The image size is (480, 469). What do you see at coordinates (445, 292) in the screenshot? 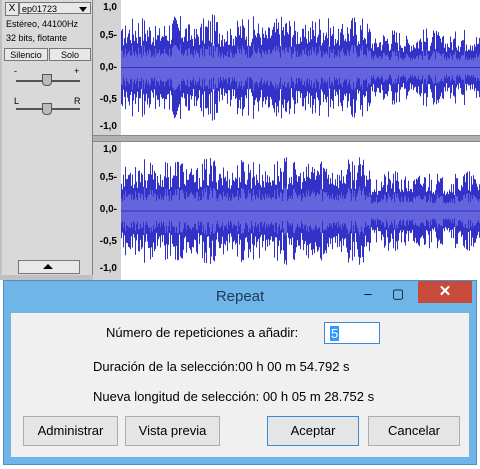
I see `close-icon: ✕` at bounding box center [445, 292].